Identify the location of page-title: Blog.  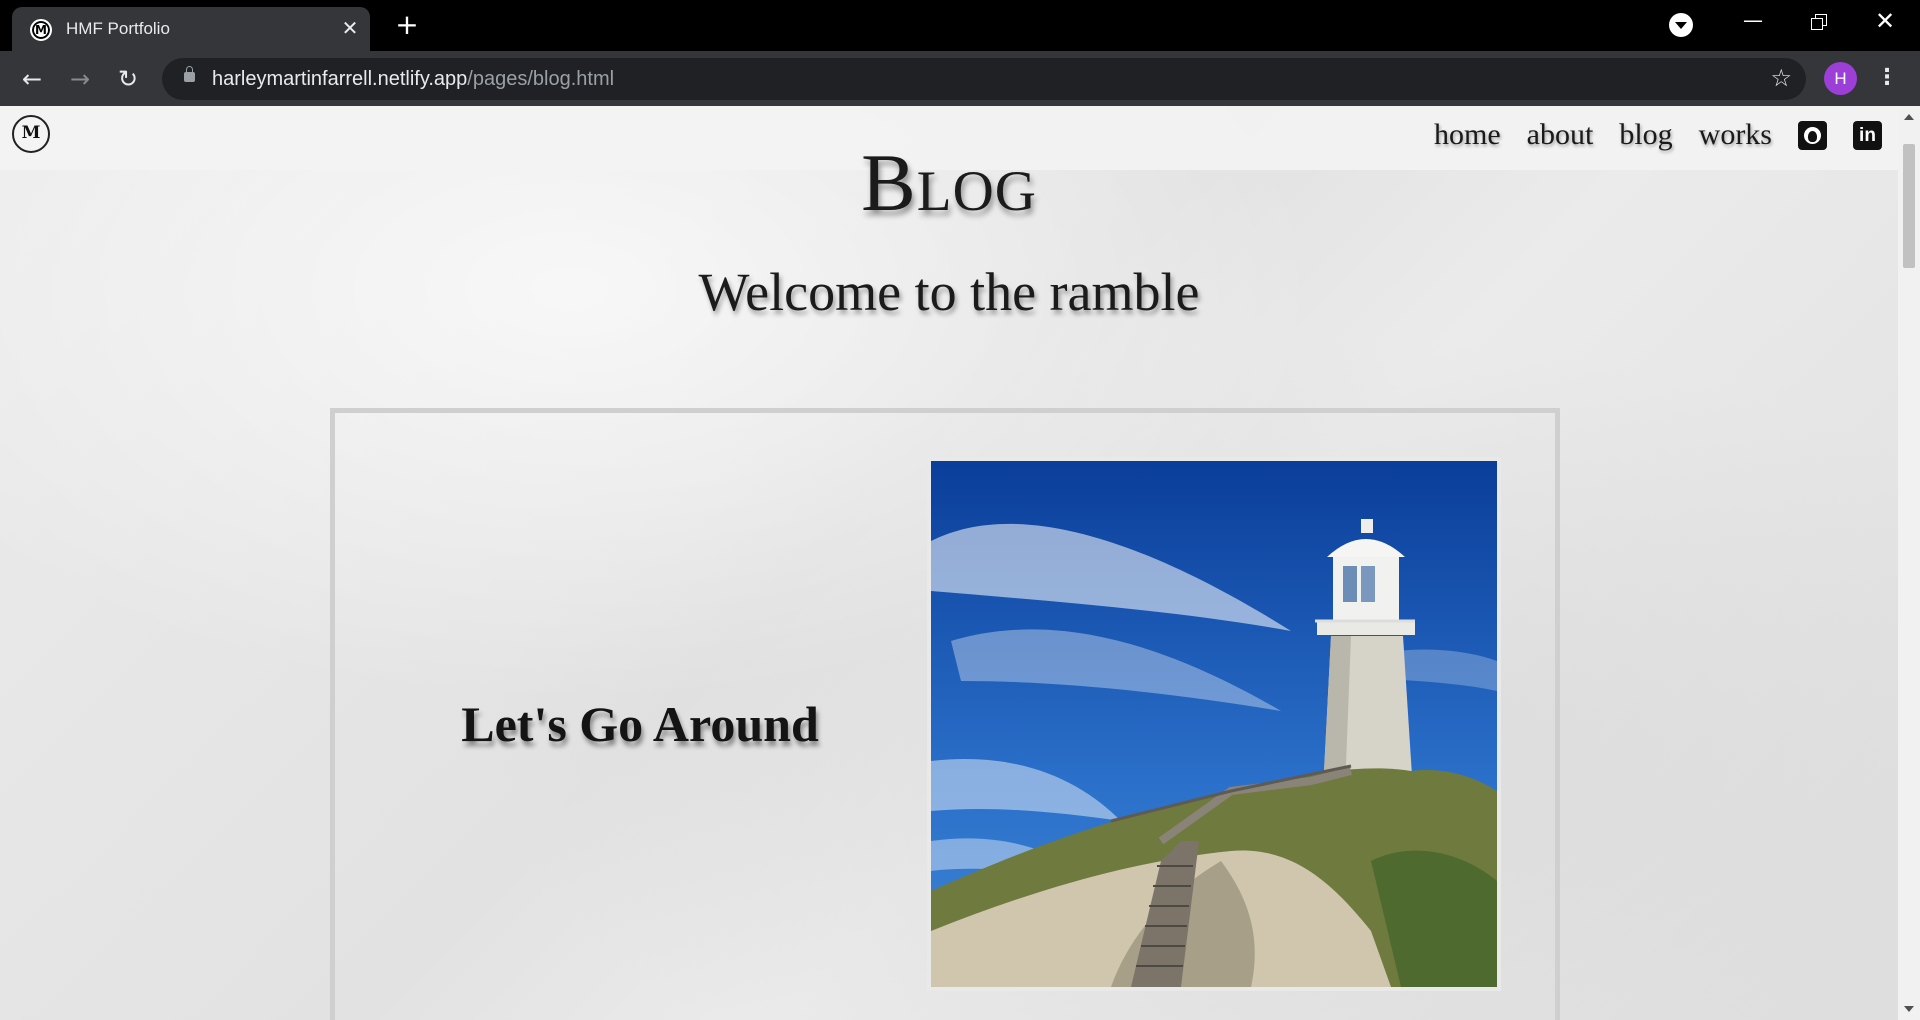
(949, 182).